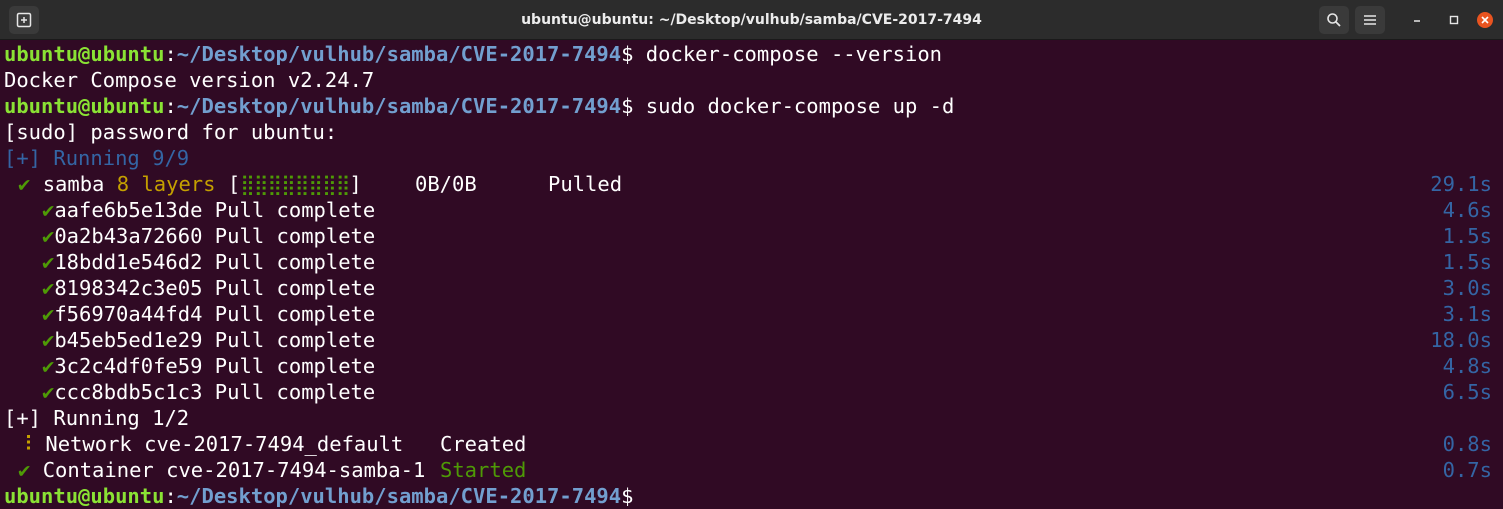 The height and width of the screenshot is (509, 1503). What do you see at coordinates (73, 184) in the screenshot?
I see `service-name: samba` at bounding box center [73, 184].